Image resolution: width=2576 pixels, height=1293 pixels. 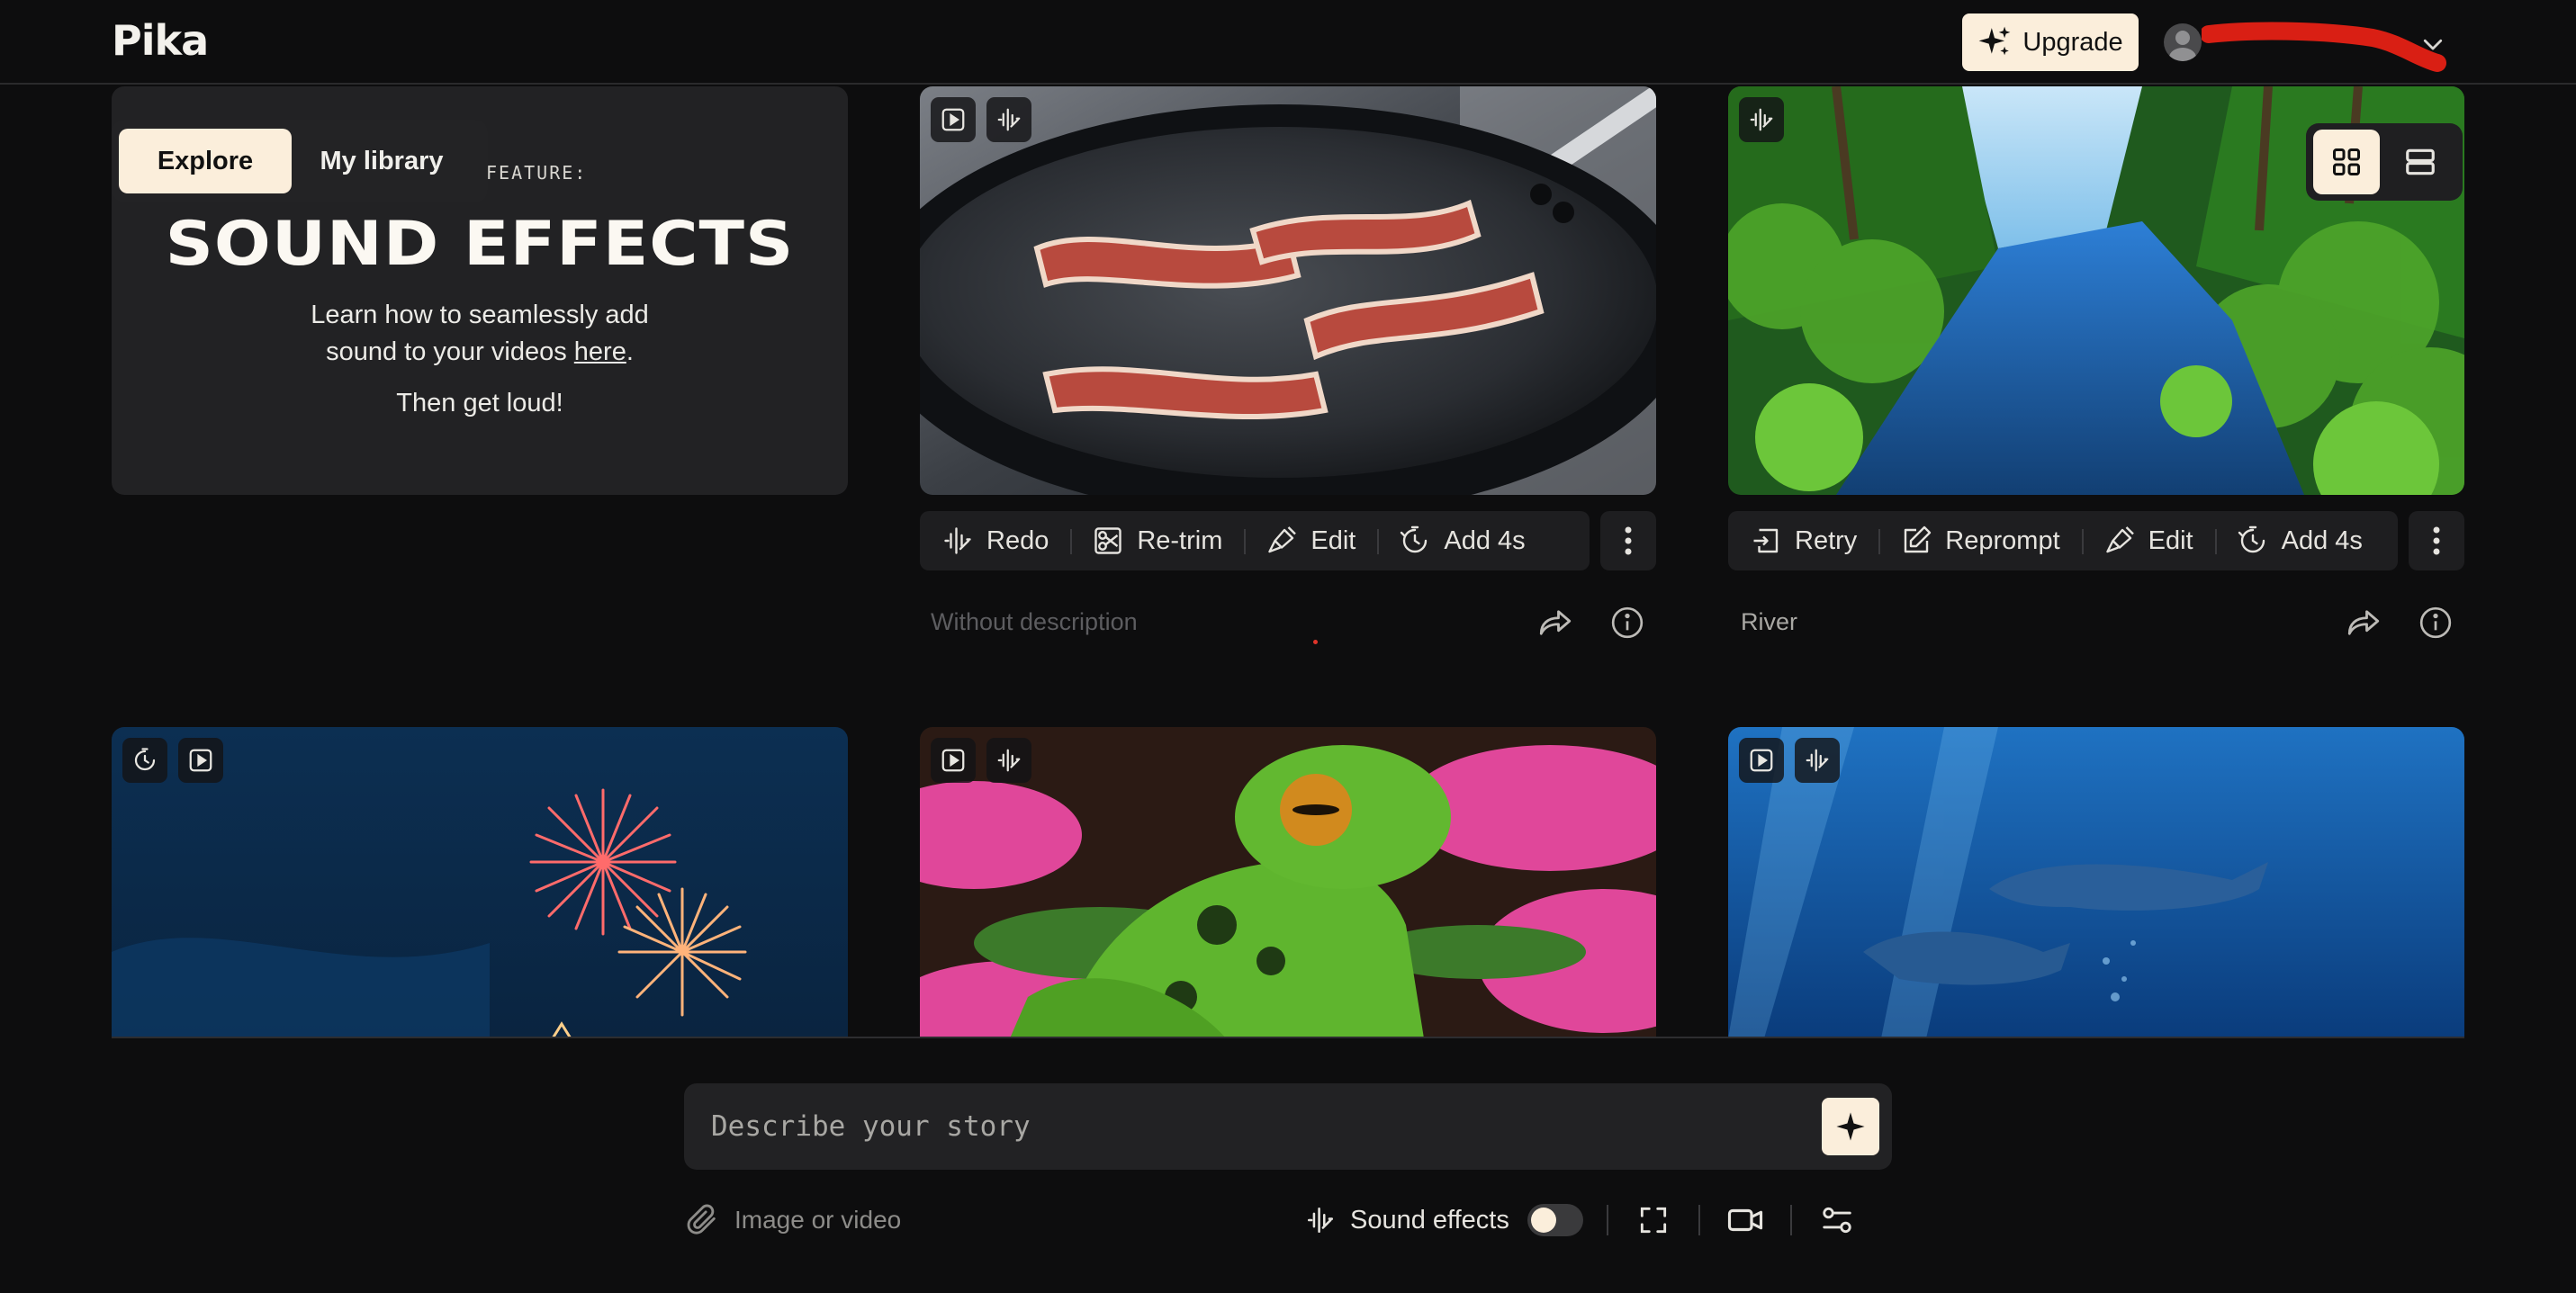 What do you see at coordinates (1288, 42) in the screenshot?
I see `top-bar: Pika Upgrade` at bounding box center [1288, 42].